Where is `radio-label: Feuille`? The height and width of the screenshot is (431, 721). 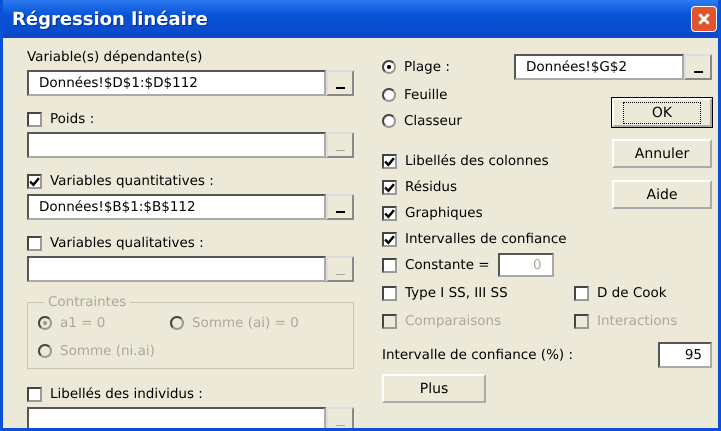 radio-label: Feuille is located at coordinates (426, 95).